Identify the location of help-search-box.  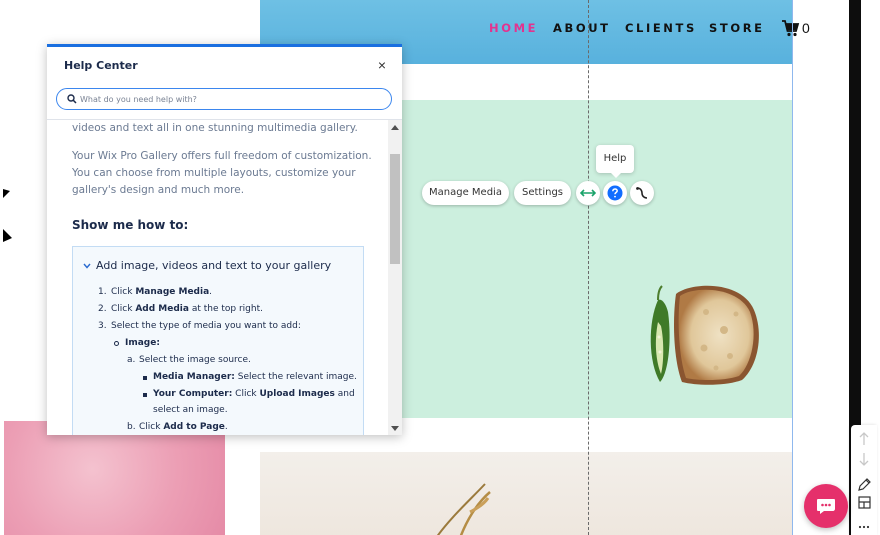
(224, 99).